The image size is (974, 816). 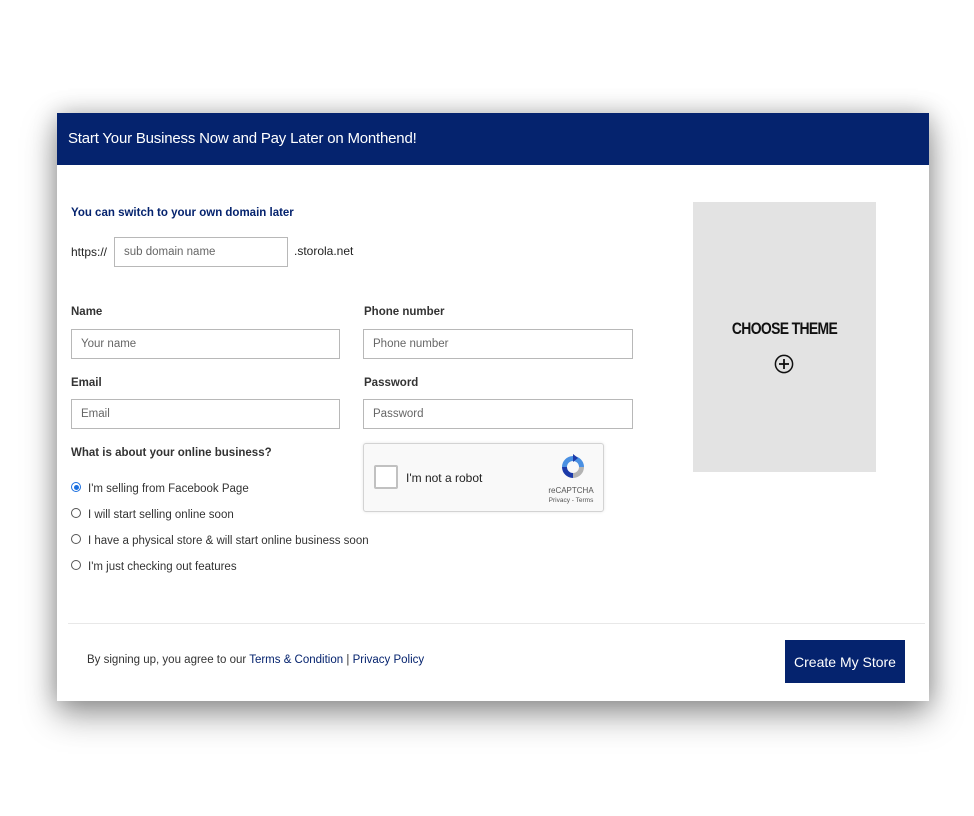 What do you see at coordinates (162, 567) in the screenshot?
I see `business-option-label: I'm just checking out features` at bounding box center [162, 567].